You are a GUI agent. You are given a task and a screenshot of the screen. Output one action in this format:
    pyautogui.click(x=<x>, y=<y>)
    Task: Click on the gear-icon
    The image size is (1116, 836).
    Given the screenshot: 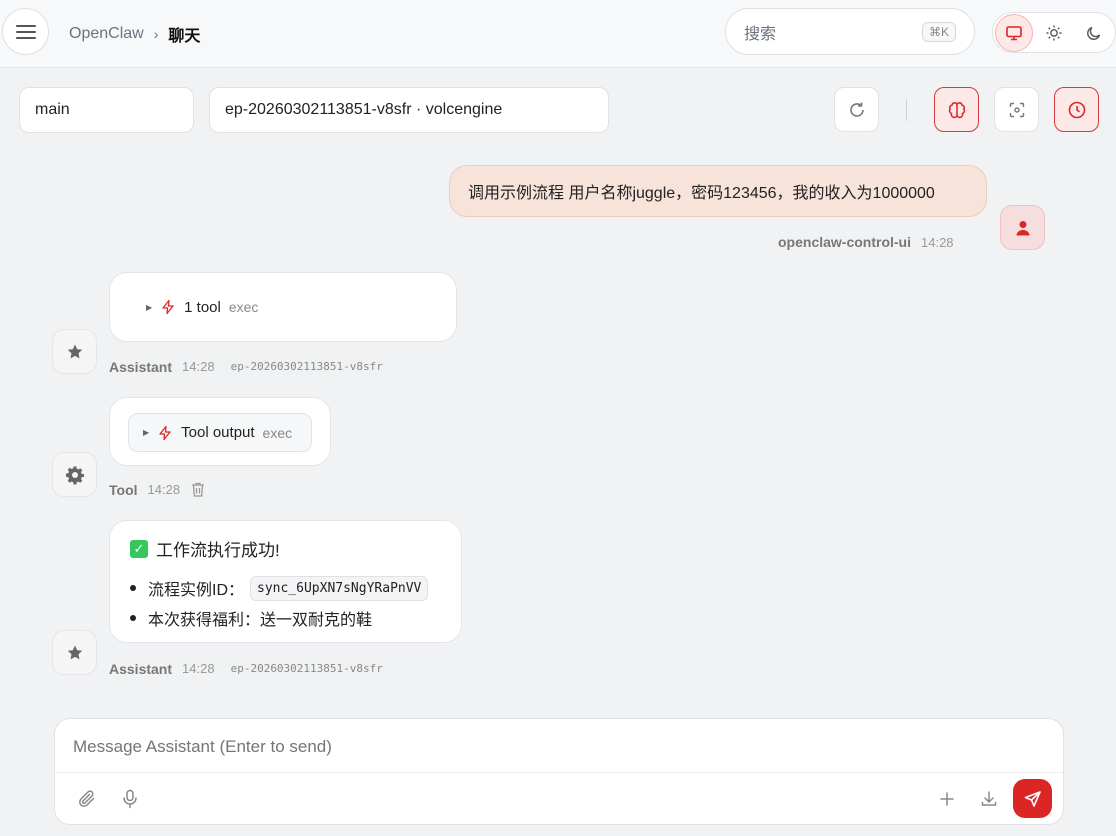 What is the action you would take?
    pyautogui.click(x=74, y=475)
    